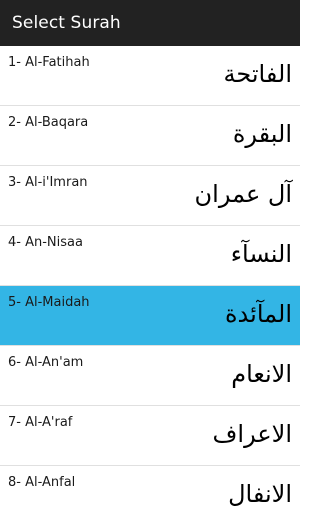 This screenshot has height=510, width=320. What do you see at coordinates (46, 362) in the screenshot?
I see `surah-english-name: 6- Al-An'am` at bounding box center [46, 362].